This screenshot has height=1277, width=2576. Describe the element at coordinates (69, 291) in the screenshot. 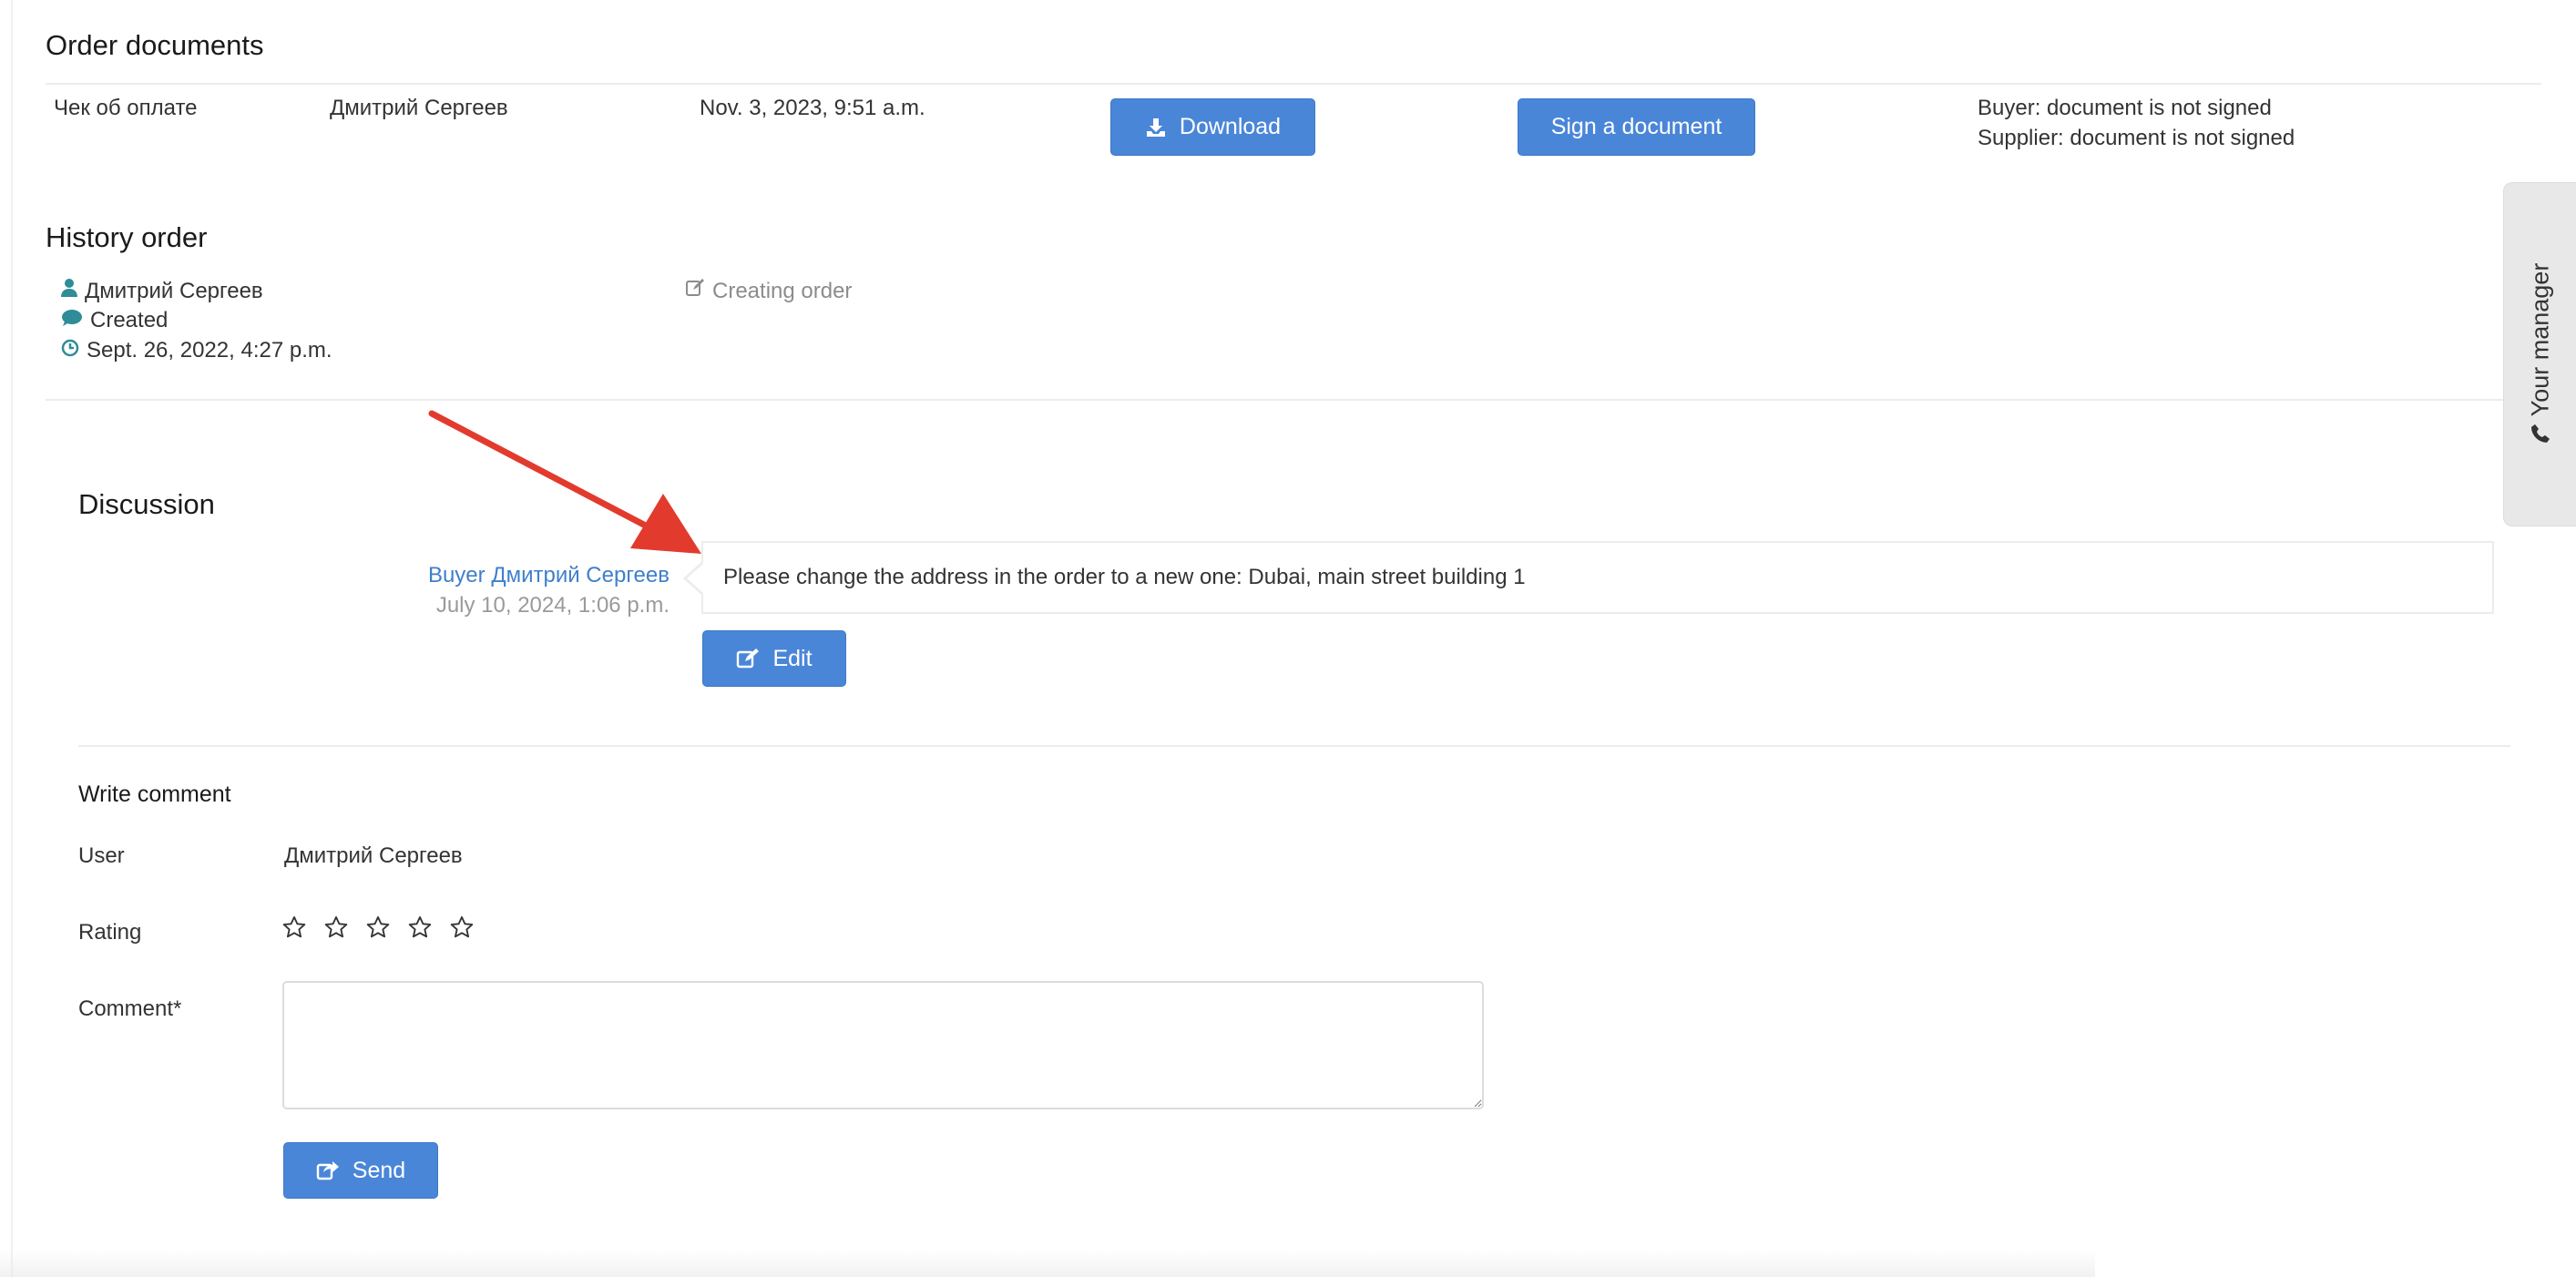

I see `user-icon` at that location.